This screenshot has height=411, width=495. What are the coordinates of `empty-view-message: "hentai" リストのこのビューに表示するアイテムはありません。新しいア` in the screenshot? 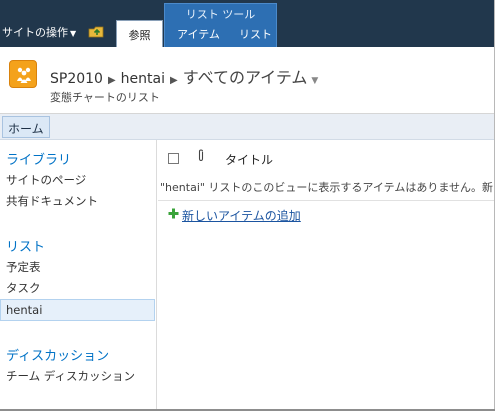 It's located at (327, 187).